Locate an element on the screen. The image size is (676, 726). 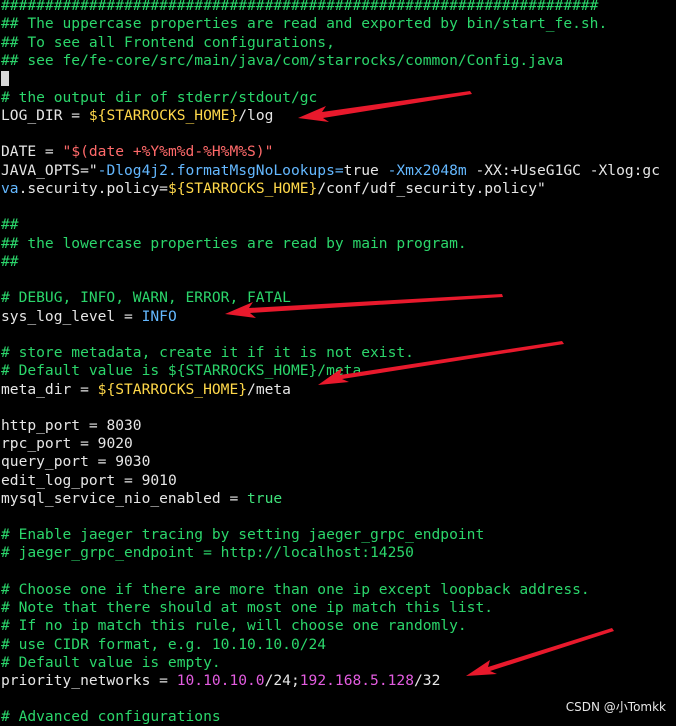
advanced-comment: # Advanced configurations is located at coordinates (111, 716).